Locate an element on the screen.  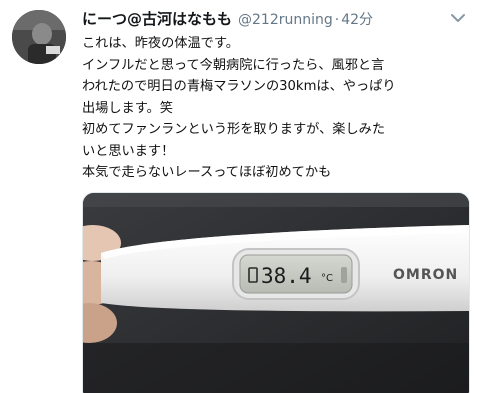
tweet-line: これは、昨夜の体温です。 is located at coordinates (160, 43).